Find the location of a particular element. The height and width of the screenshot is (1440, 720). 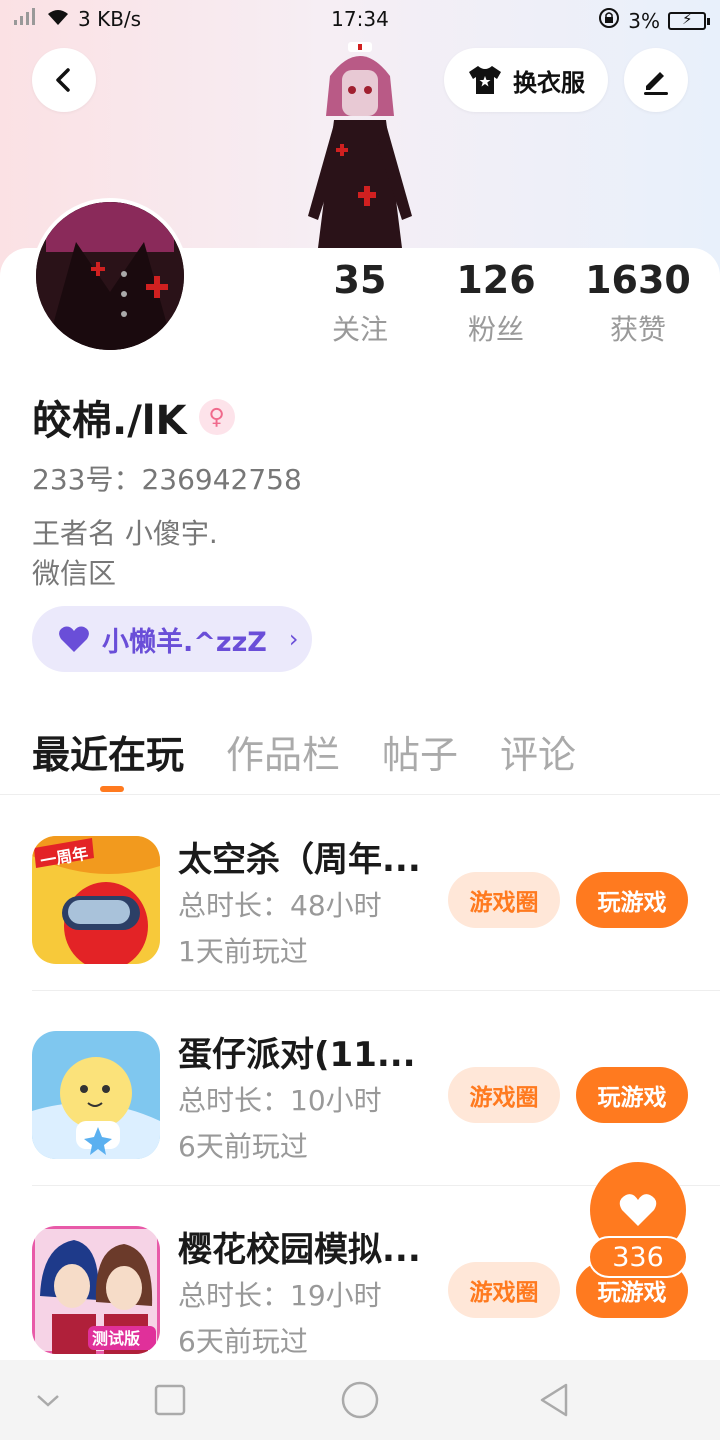

game-icon: 一周年 is located at coordinates (96, 900).